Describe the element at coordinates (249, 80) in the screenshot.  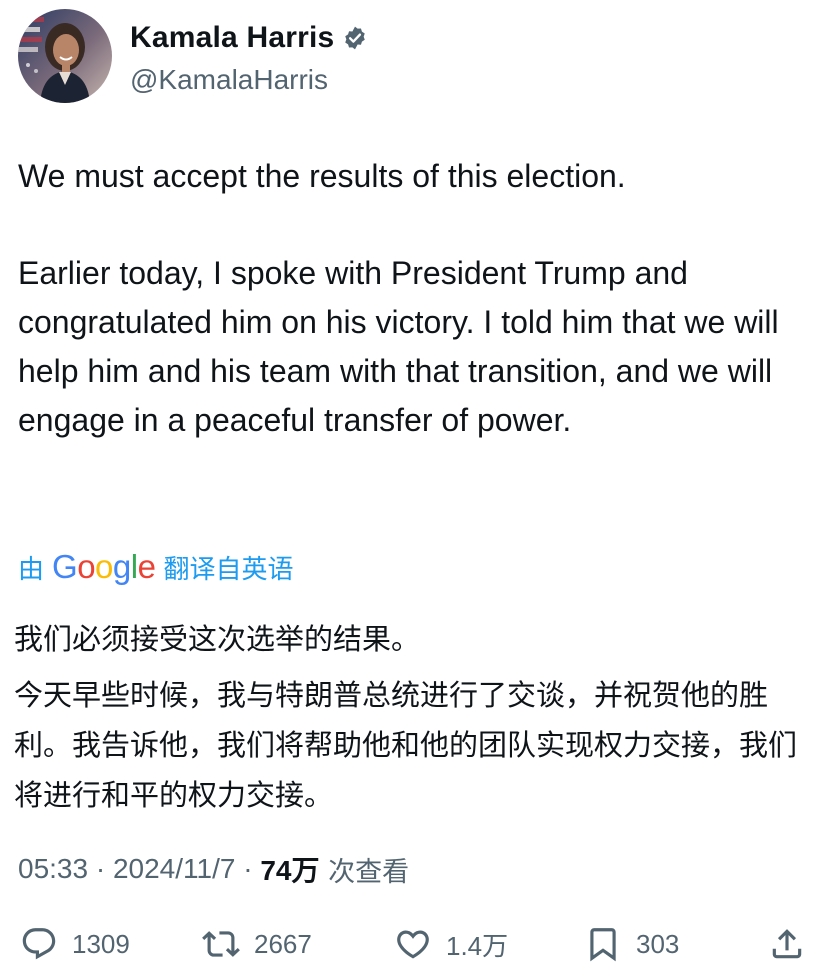
I see `user-handle: @KamalaHarris` at that location.